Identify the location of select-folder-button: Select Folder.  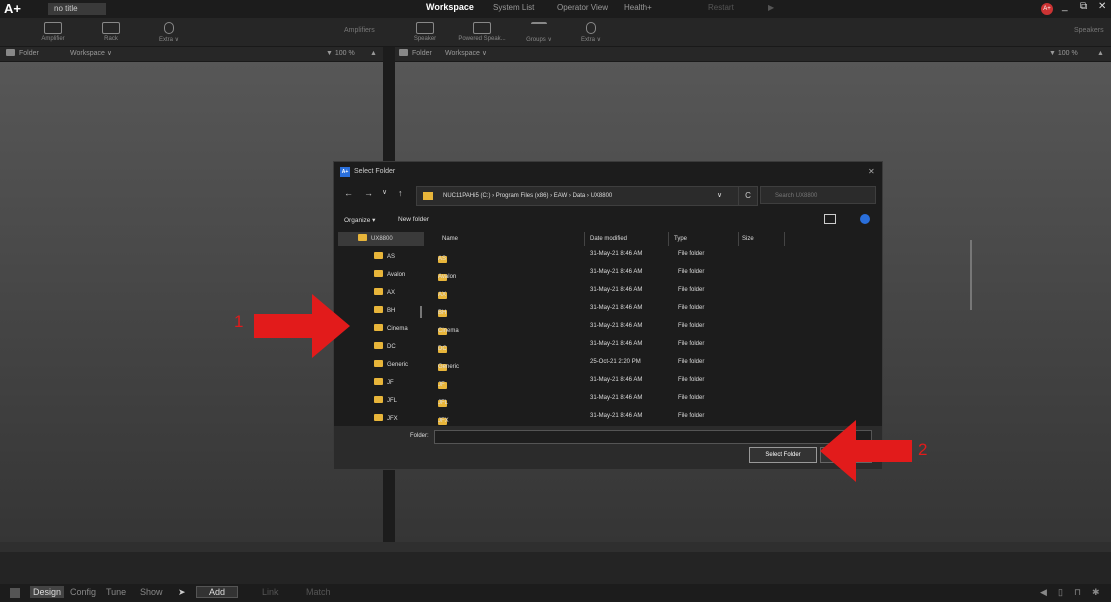
(783, 455).